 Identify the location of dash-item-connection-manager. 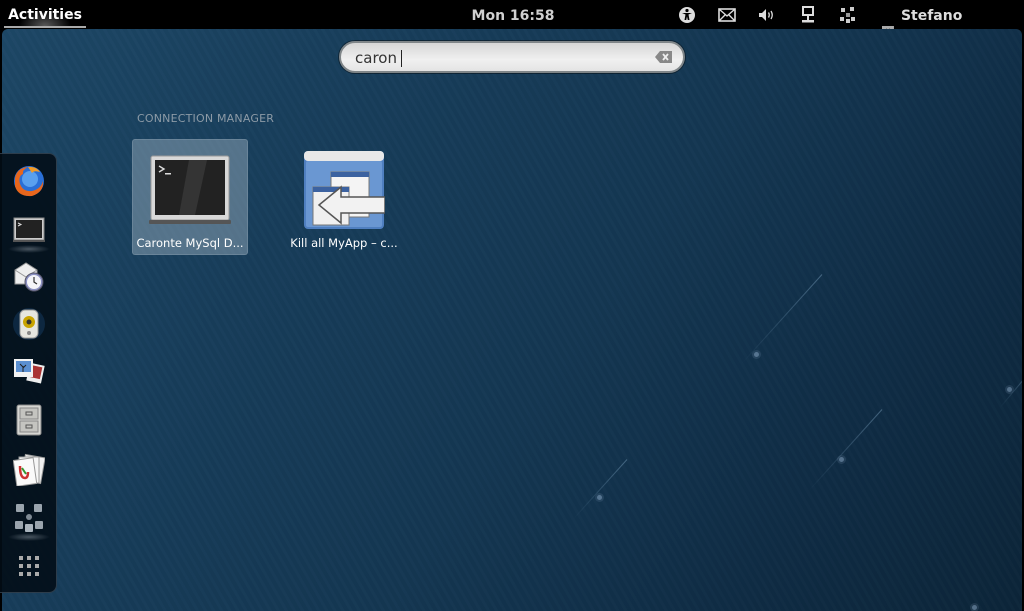
(29, 521).